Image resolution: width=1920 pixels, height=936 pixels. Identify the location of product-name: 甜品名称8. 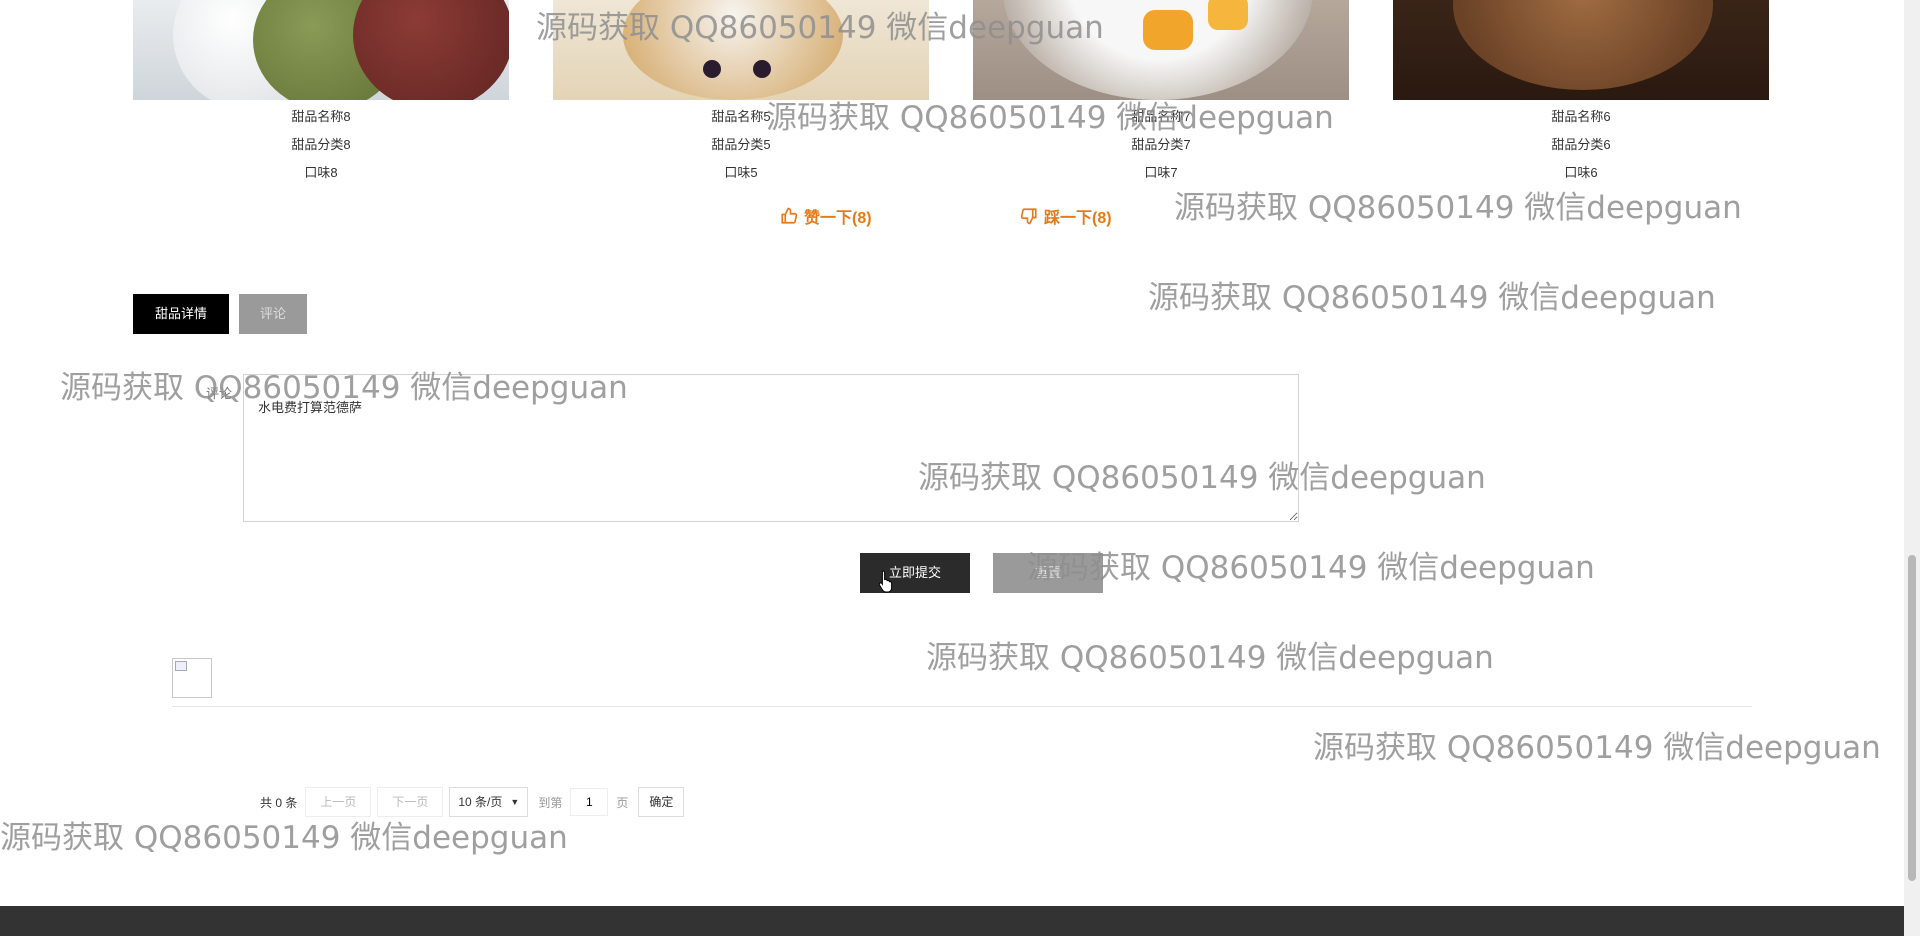
(321, 116).